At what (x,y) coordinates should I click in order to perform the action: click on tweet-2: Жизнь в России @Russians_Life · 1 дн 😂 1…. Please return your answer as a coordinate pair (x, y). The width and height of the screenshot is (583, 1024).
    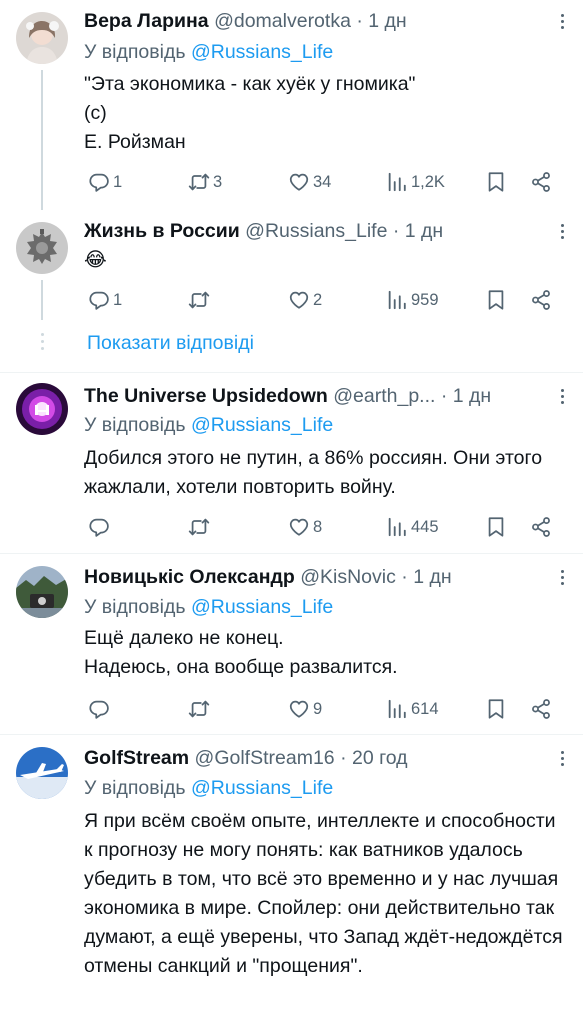
    Looking at the image, I should click on (291, 270).